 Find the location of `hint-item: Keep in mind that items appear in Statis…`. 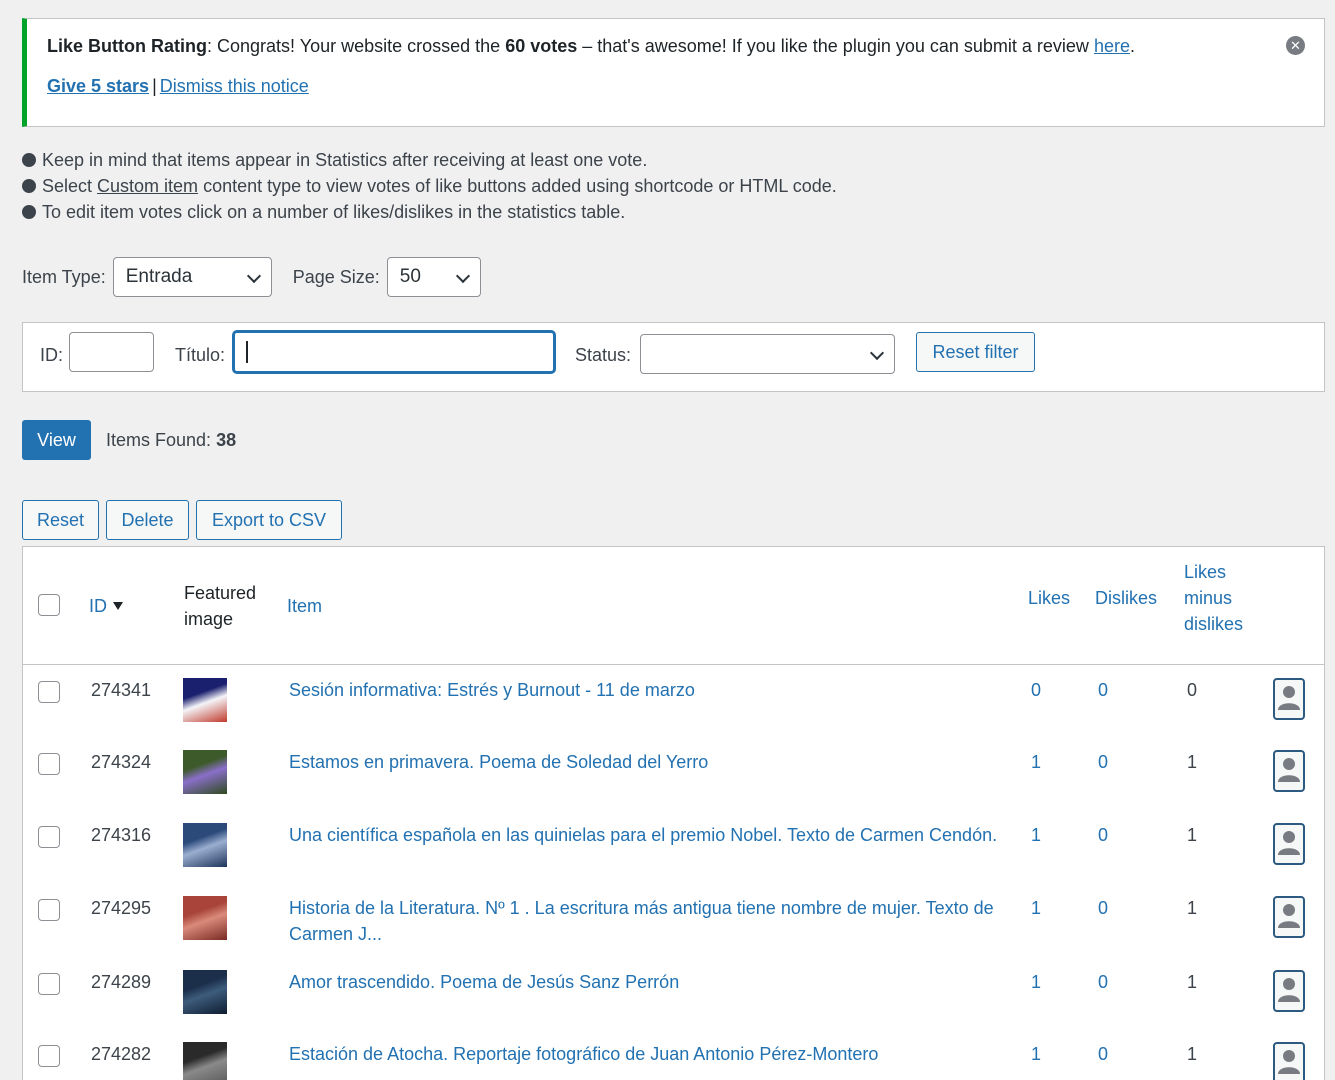

hint-item: Keep in mind that items appear in Statis… is located at coordinates (429, 162).